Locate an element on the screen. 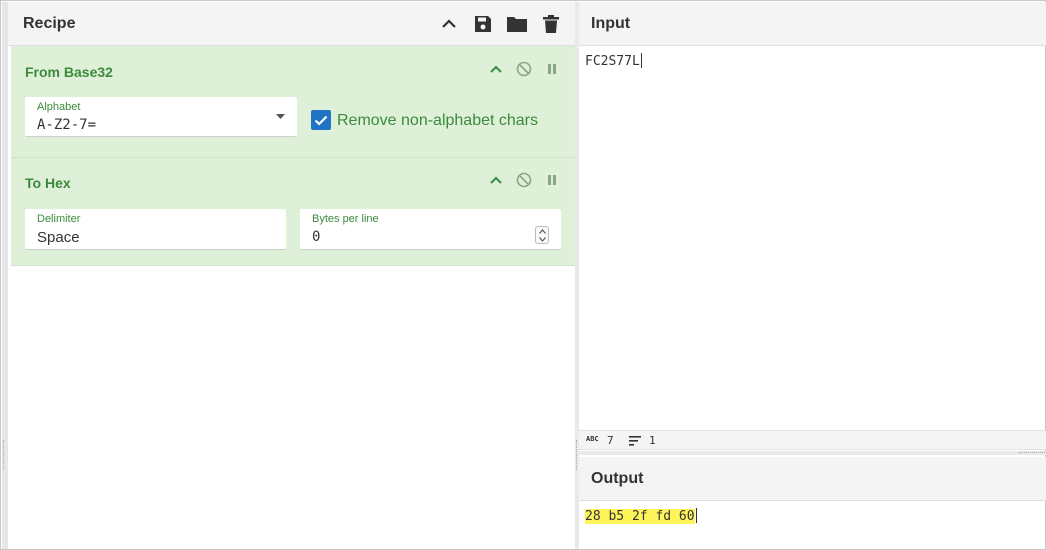 The height and width of the screenshot is (550, 1046). load-recipe-button is located at coordinates (517, 24).